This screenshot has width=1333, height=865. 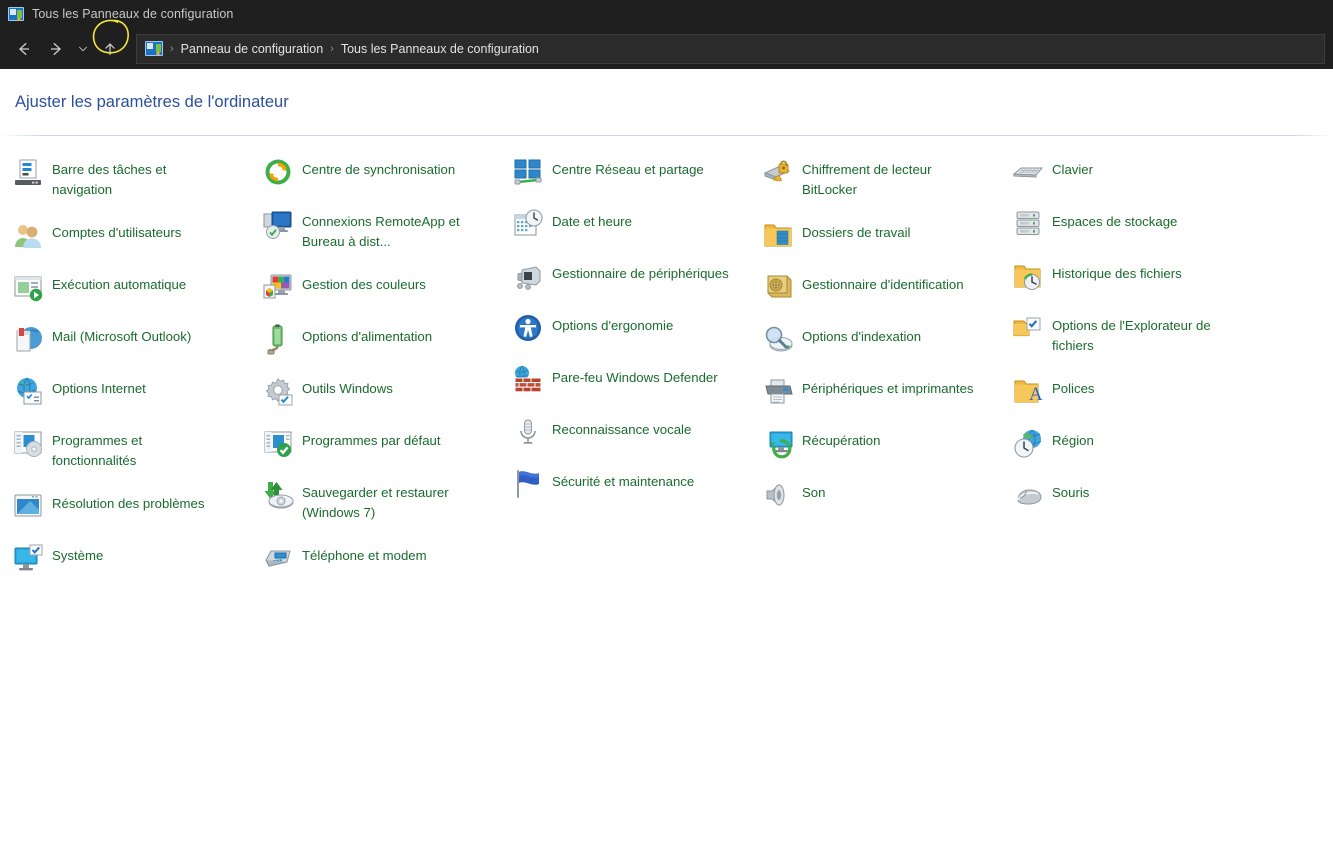 What do you see at coordinates (883, 282) in the screenshot?
I see `control-panel-item-label: Gestionnaire d'identification` at bounding box center [883, 282].